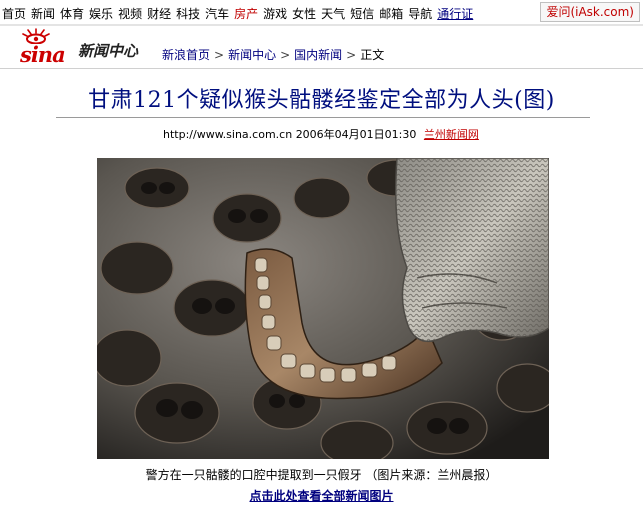 This screenshot has width=643, height=519. I want to click on nav-finance-link: 财经, so click(159, 14).